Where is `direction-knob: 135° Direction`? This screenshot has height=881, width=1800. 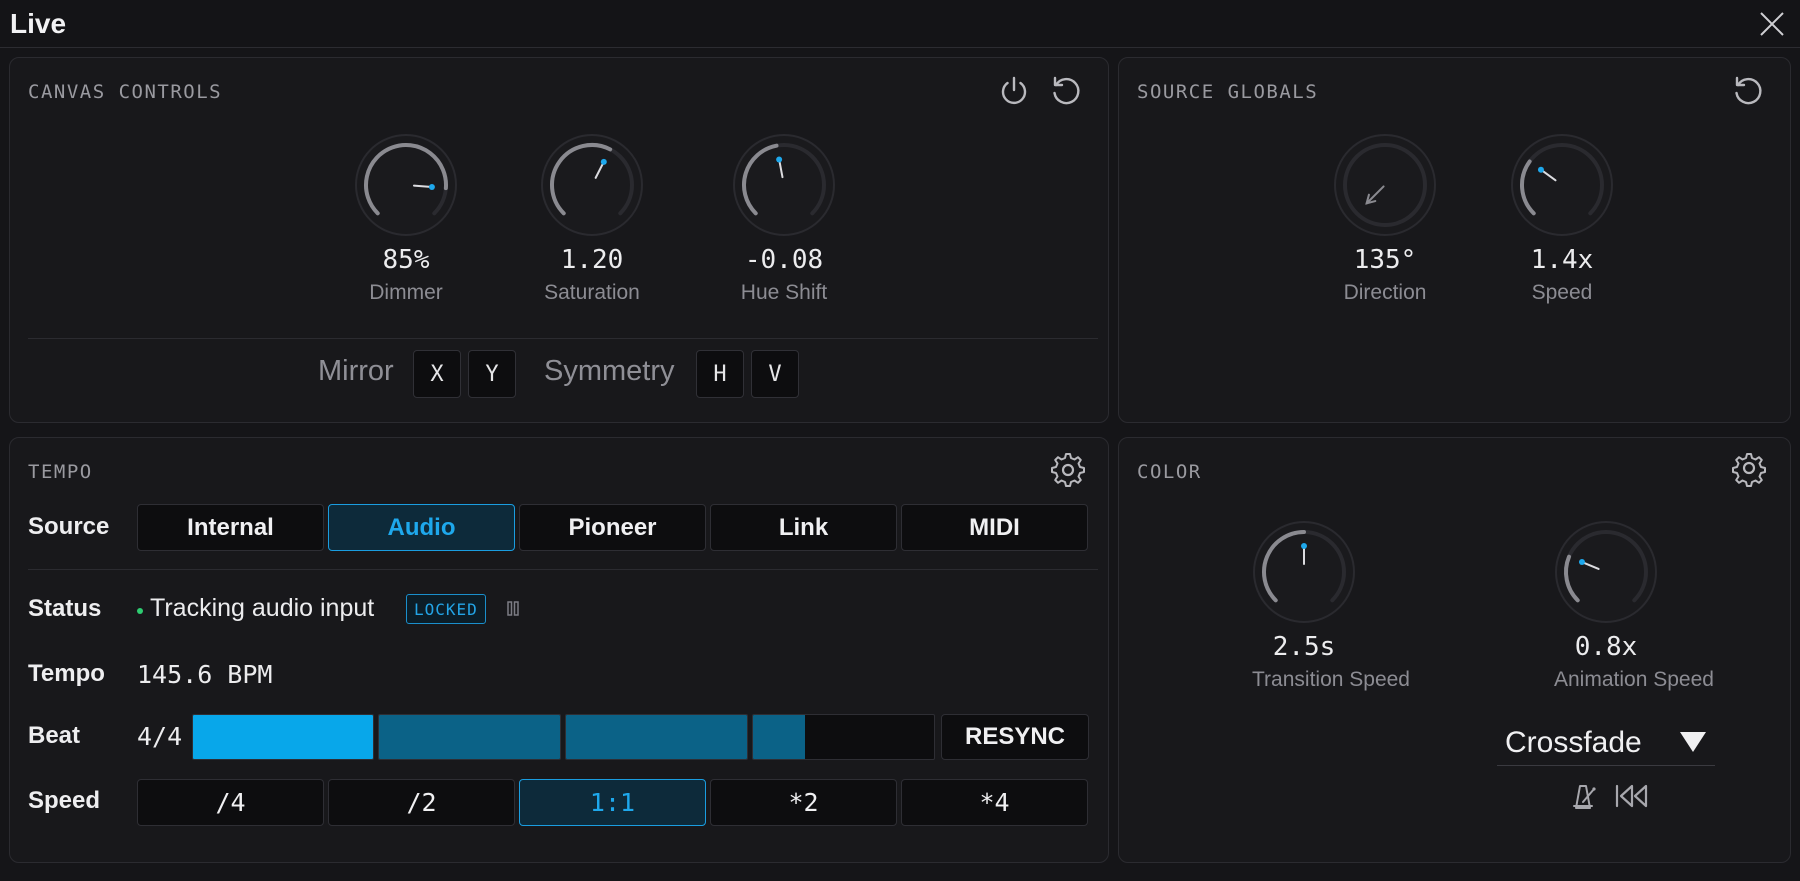 direction-knob: 135° Direction is located at coordinates (1385, 219).